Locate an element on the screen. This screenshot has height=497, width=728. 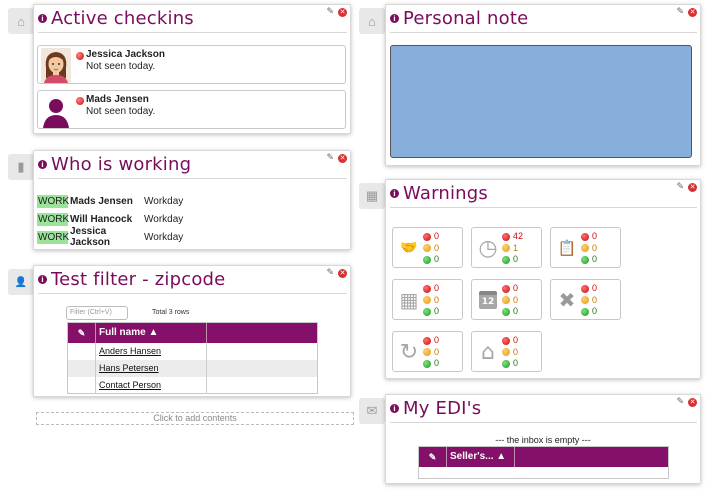
warning-box-house: ⌂ 0 0 0 is located at coordinates (506, 351).